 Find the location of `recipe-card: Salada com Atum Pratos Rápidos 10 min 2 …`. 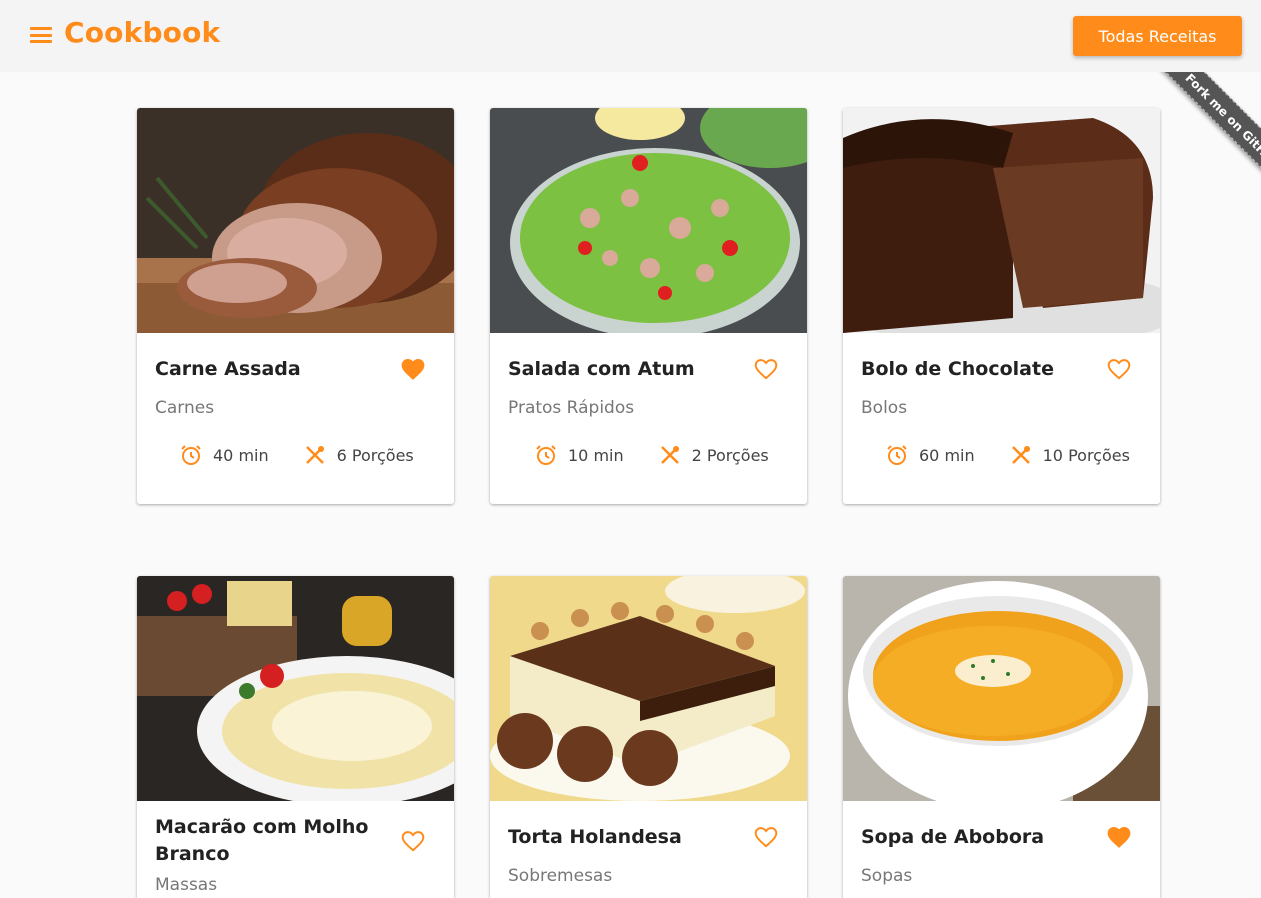

recipe-card: Salada com Atum Pratos Rápidos 10 min 2 … is located at coordinates (648, 306).